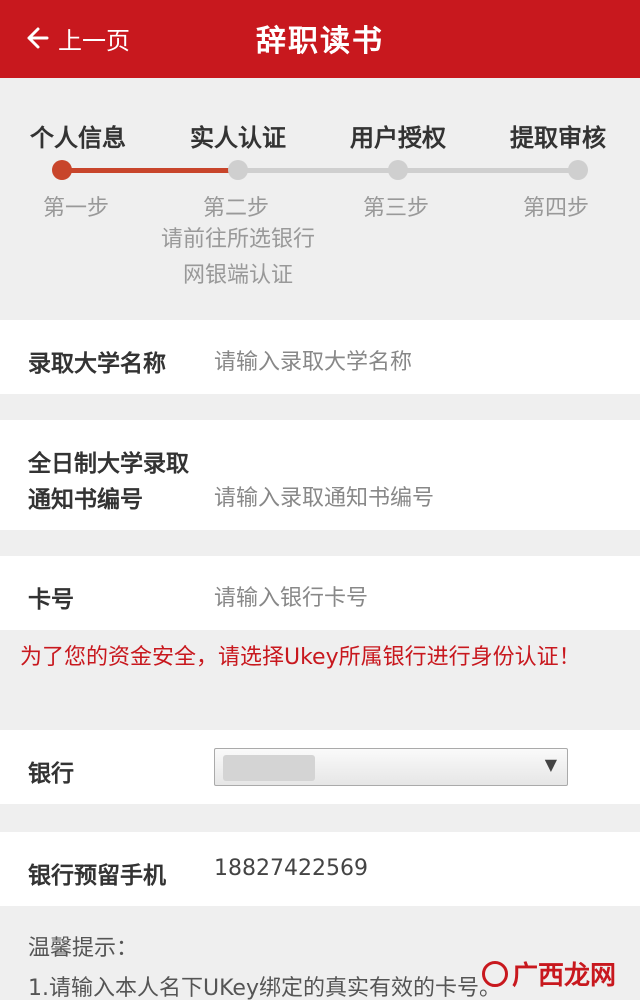 The image size is (640, 1000). What do you see at coordinates (291, 868) in the screenshot?
I see `phone-input: 18827422569` at bounding box center [291, 868].